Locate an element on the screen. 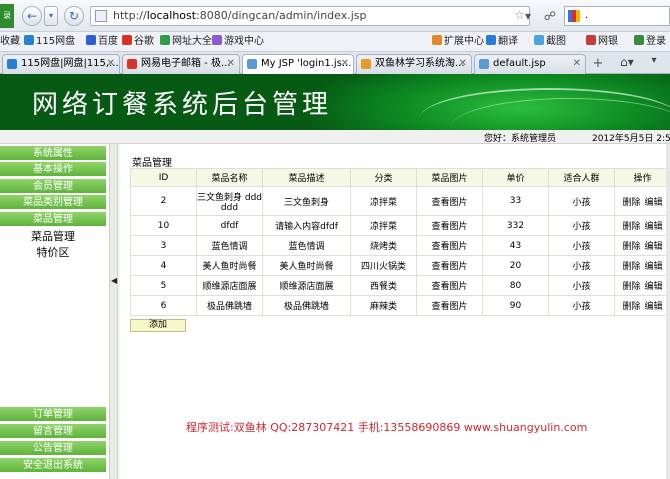 Image resolution: width=670 pixels, height=479 pixels. column-header: 菜品描述 is located at coordinates (306, 177).